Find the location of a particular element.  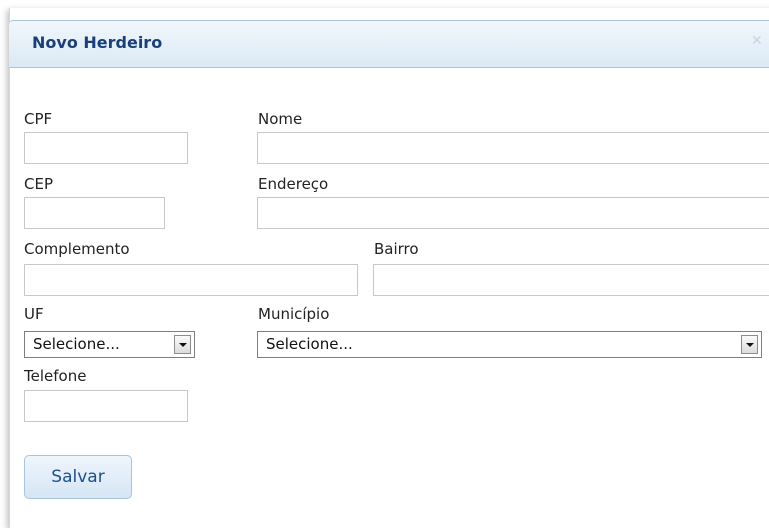

complemento-input is located at coordinates (191, 280).